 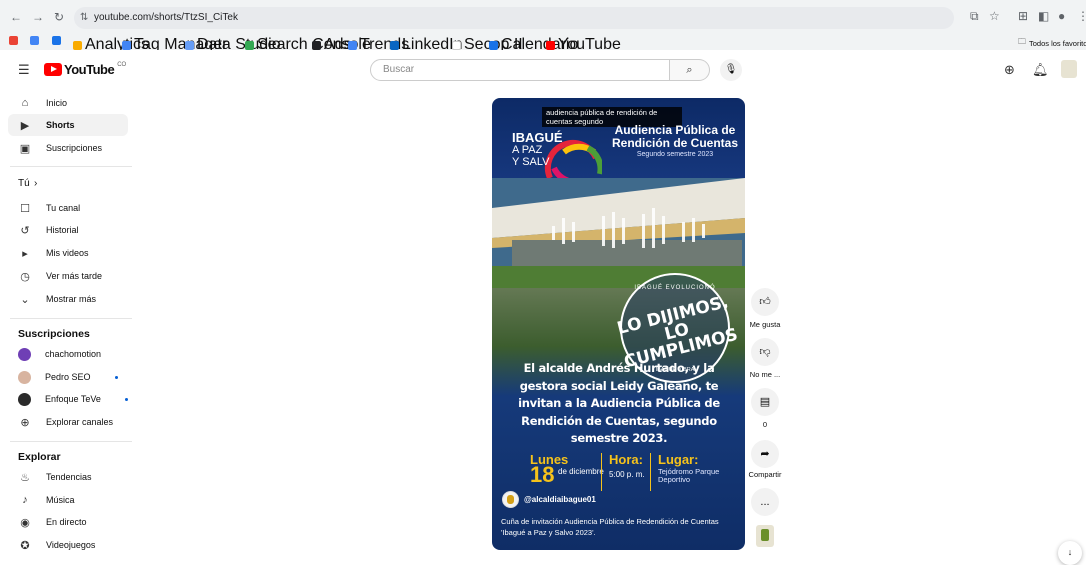 What do you see at coordinates (765, 474) in the screenshot?
I see `share-label: Compartir` at bounding box center [765, 474].